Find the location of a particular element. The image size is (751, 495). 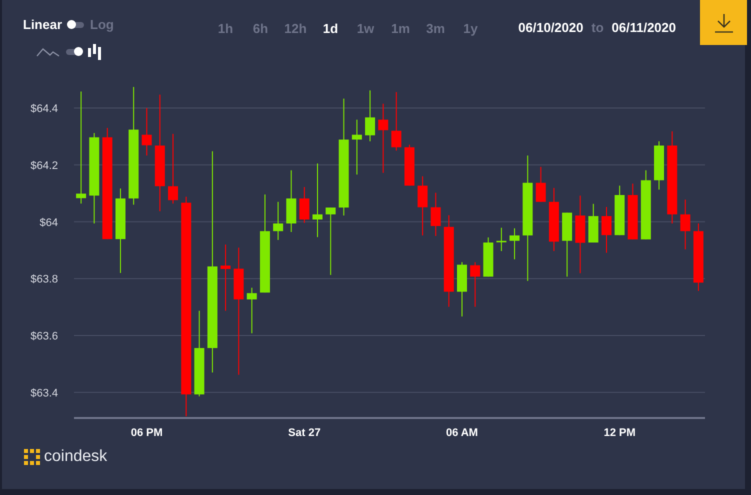

scale-switch is located at coordinates (76, 25).